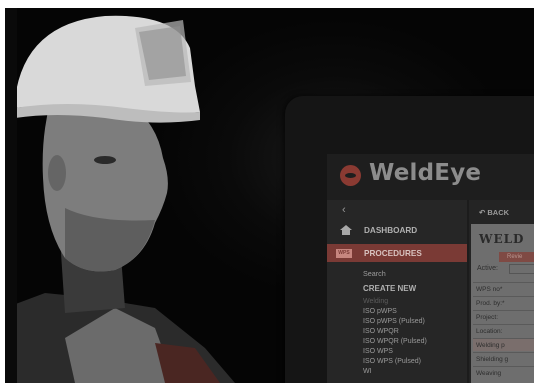  What do you see at coordinates (395, 341) in the screenshot?
I see `create-item: ISO WPQR (Pulsed)` at bounding box center [395, 341].